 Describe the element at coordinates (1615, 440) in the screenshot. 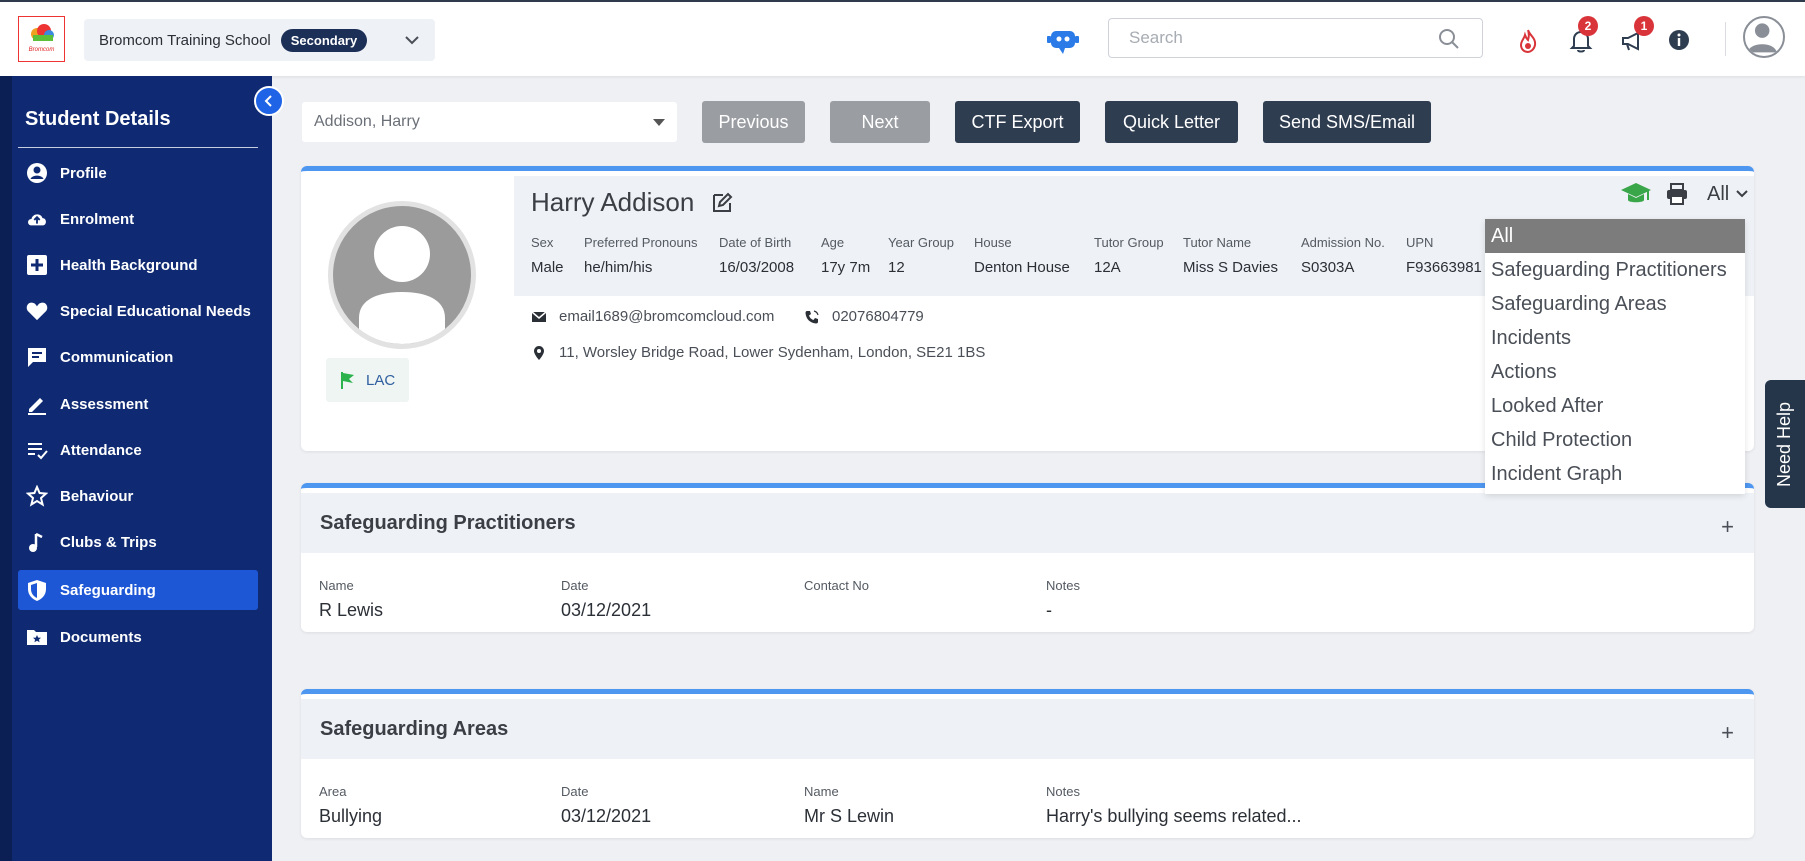

I see `dropdown-option-child-protection: Child Protection` at that location.